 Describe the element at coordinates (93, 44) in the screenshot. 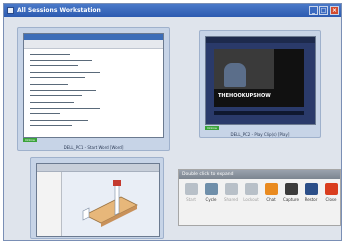

I see `doc-toolbar` at that location.